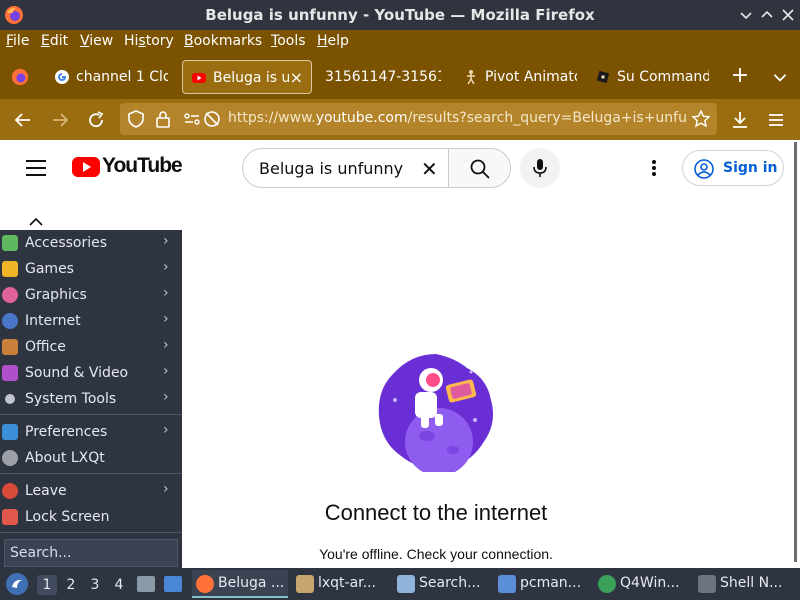  I want to click on tab-close-button: ×, so click(296, 77).